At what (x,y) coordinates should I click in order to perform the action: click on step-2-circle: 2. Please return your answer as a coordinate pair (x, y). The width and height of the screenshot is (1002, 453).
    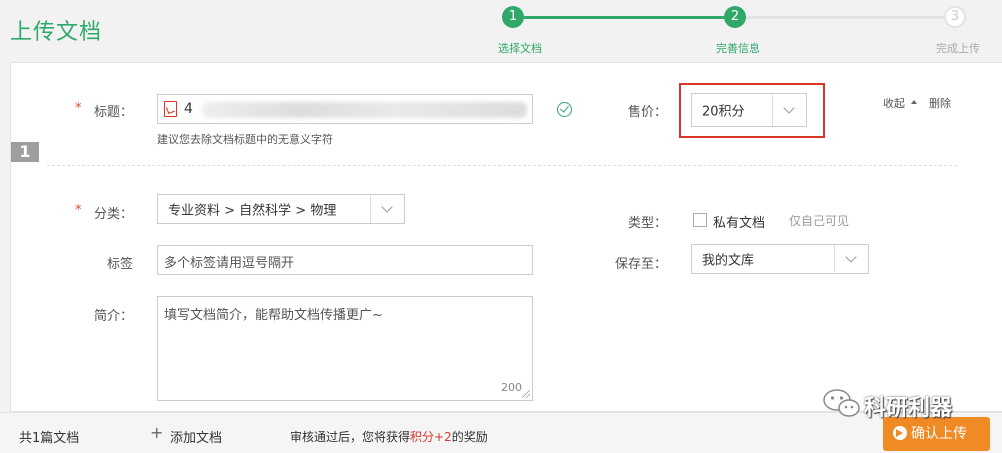
    Looking at the image, I should click on (735, 17).